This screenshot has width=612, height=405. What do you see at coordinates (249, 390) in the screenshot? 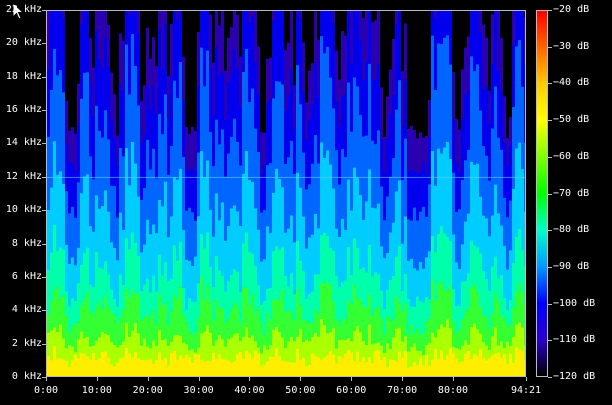
I see `time-tick-label: 40:00` at bounding box center [249, 390].